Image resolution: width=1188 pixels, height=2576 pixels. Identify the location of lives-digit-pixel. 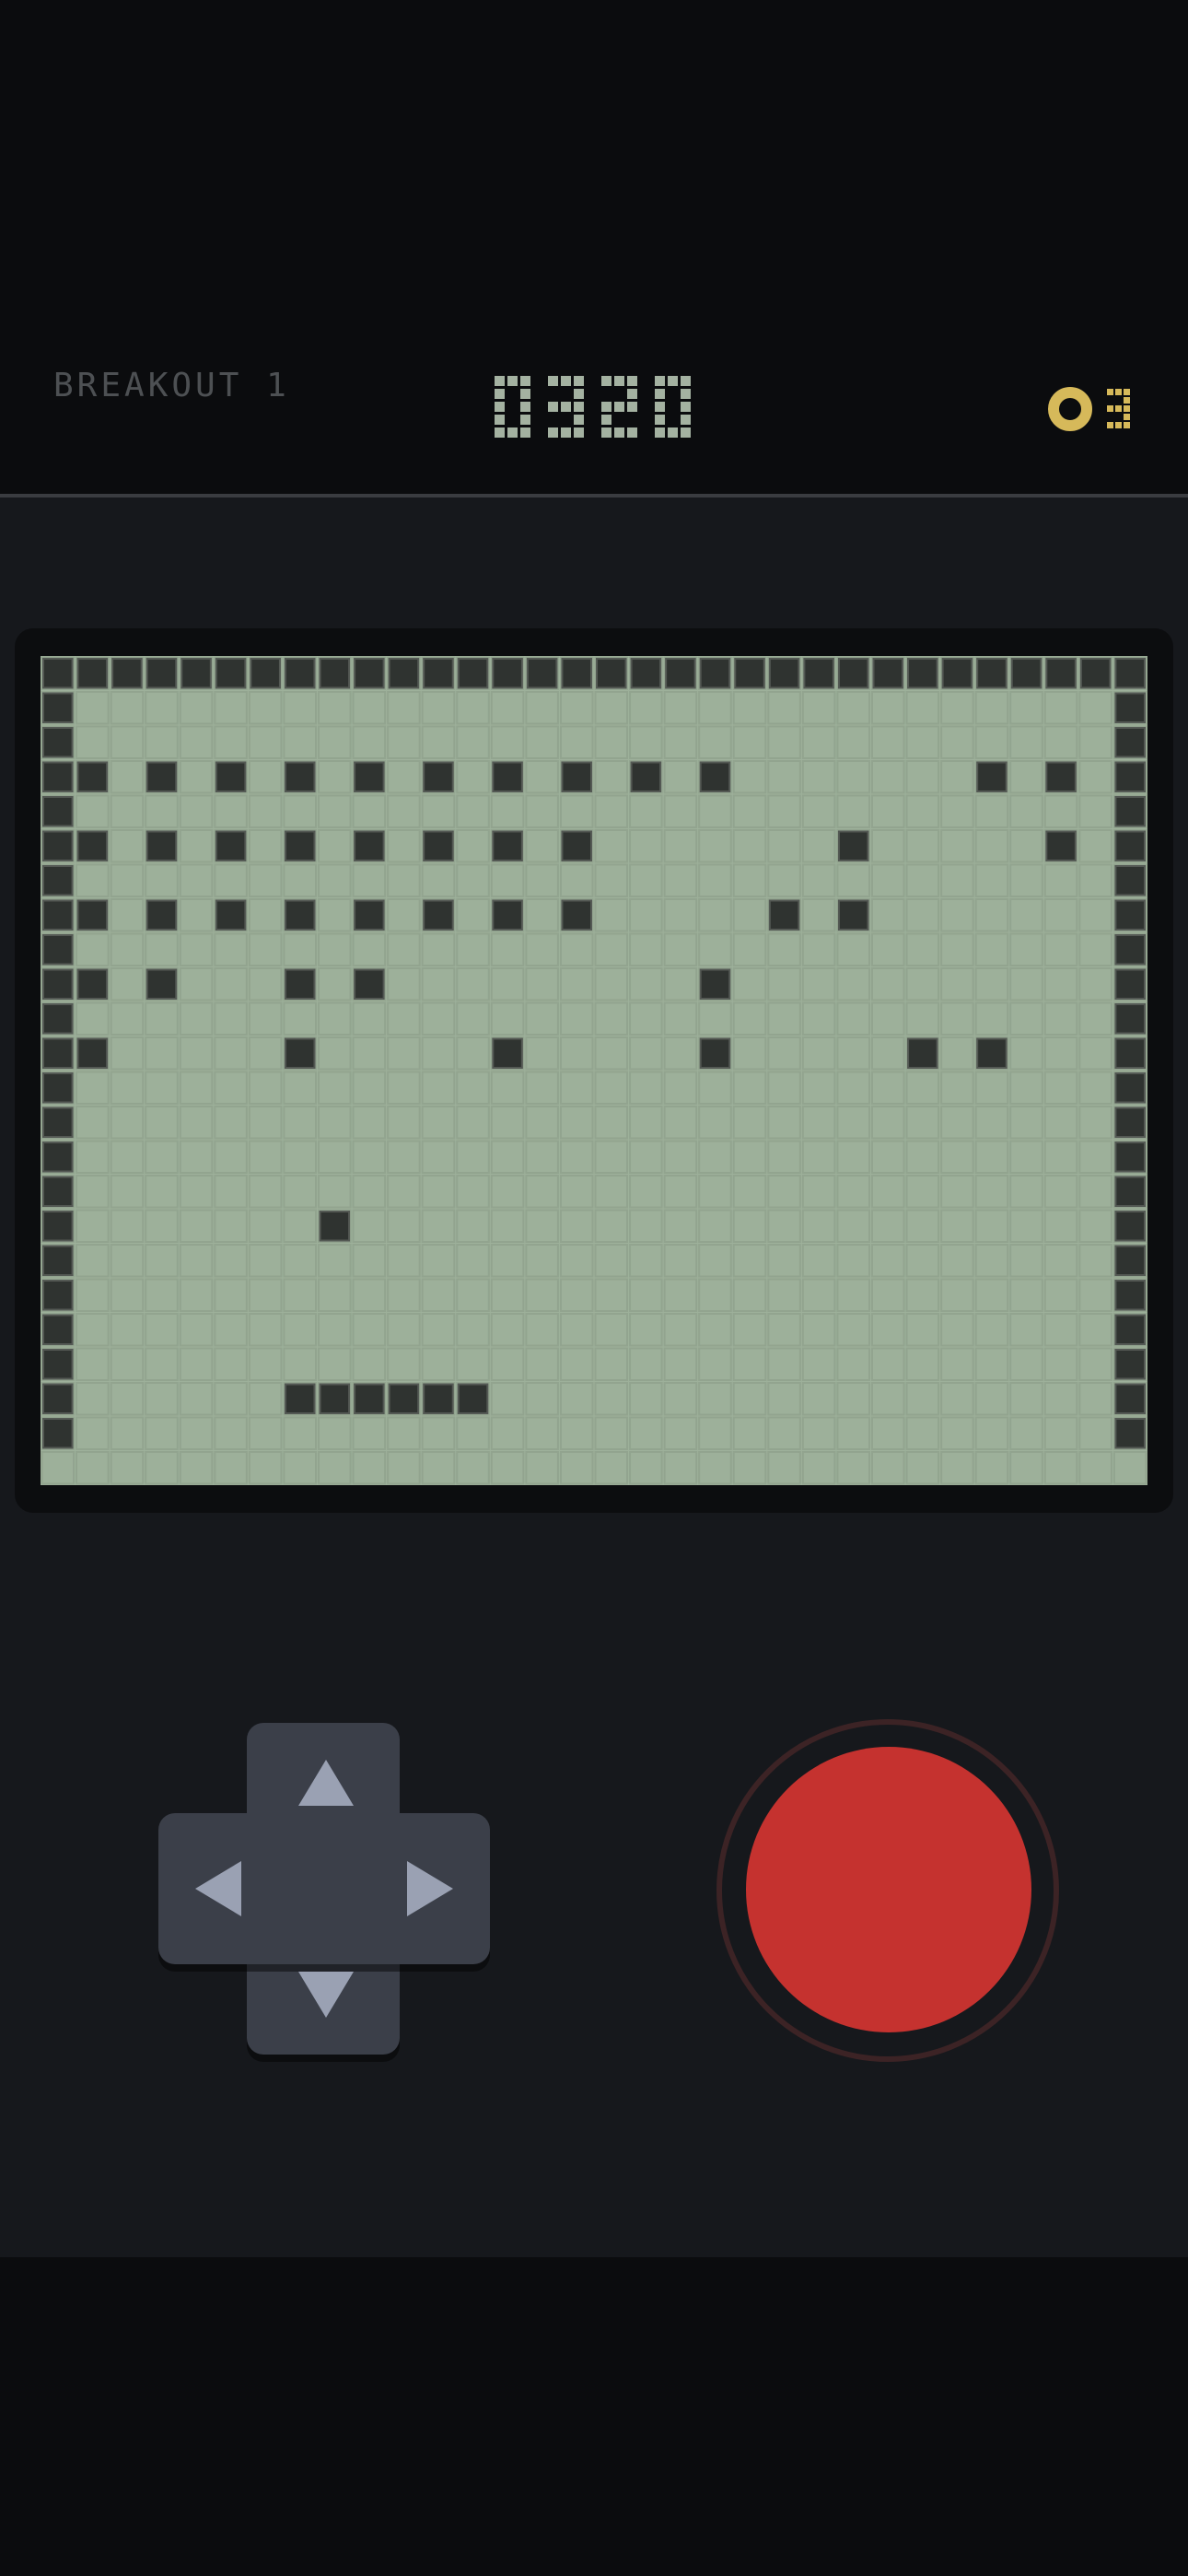
(1127, 392).